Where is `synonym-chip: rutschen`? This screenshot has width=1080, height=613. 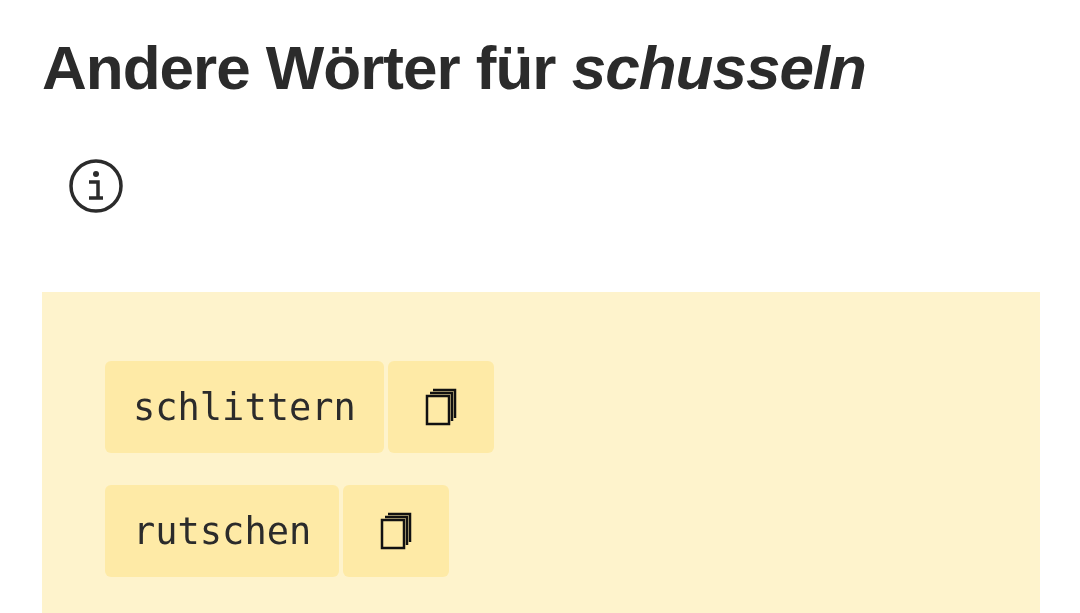 synonym-chip: rutschen is located at coordinates (222, 531).